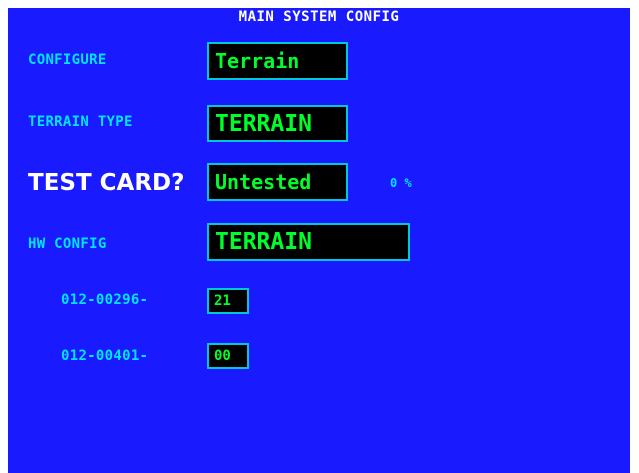 This screenshot has height=473, width=639. What do you see at coordinates (319, 17) in the screenshot?
I see `page-title: MAIN SYSTEM CONFIG` at bounding box center [319, 17].